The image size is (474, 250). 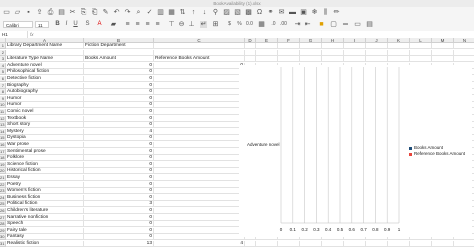 I want to click on paste-icon: ⎗, so click(x=94, y=12).